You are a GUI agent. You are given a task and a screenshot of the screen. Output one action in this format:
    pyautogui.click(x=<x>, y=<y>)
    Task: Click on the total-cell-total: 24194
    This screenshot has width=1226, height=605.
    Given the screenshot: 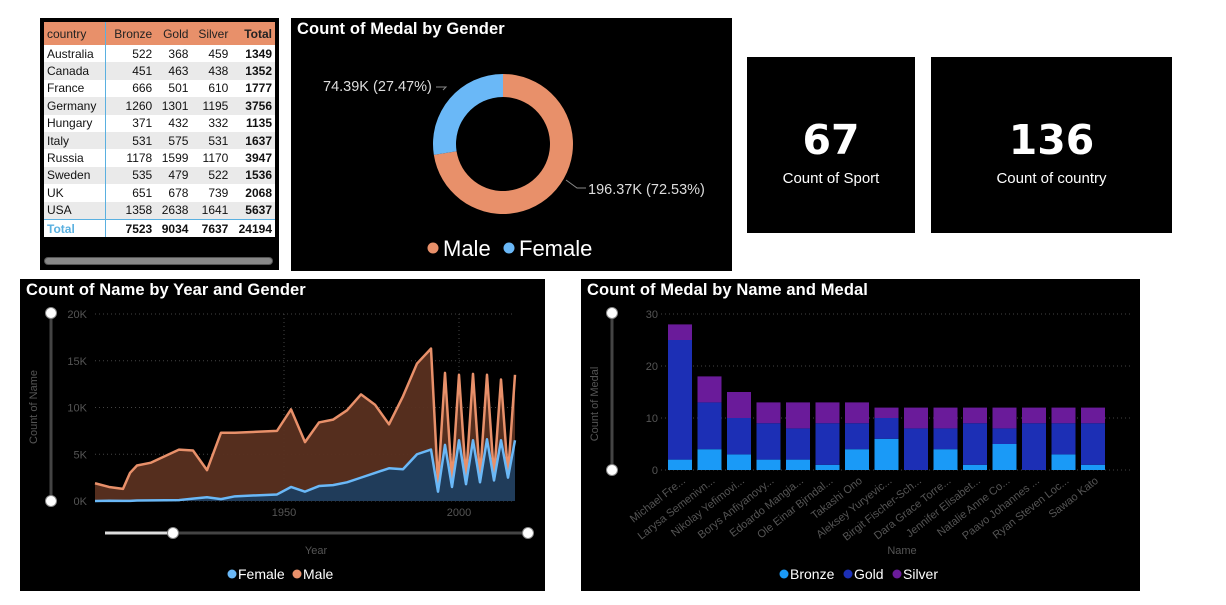 What is the action you would take?
    pyautogui.click(x=253, y=228)
    